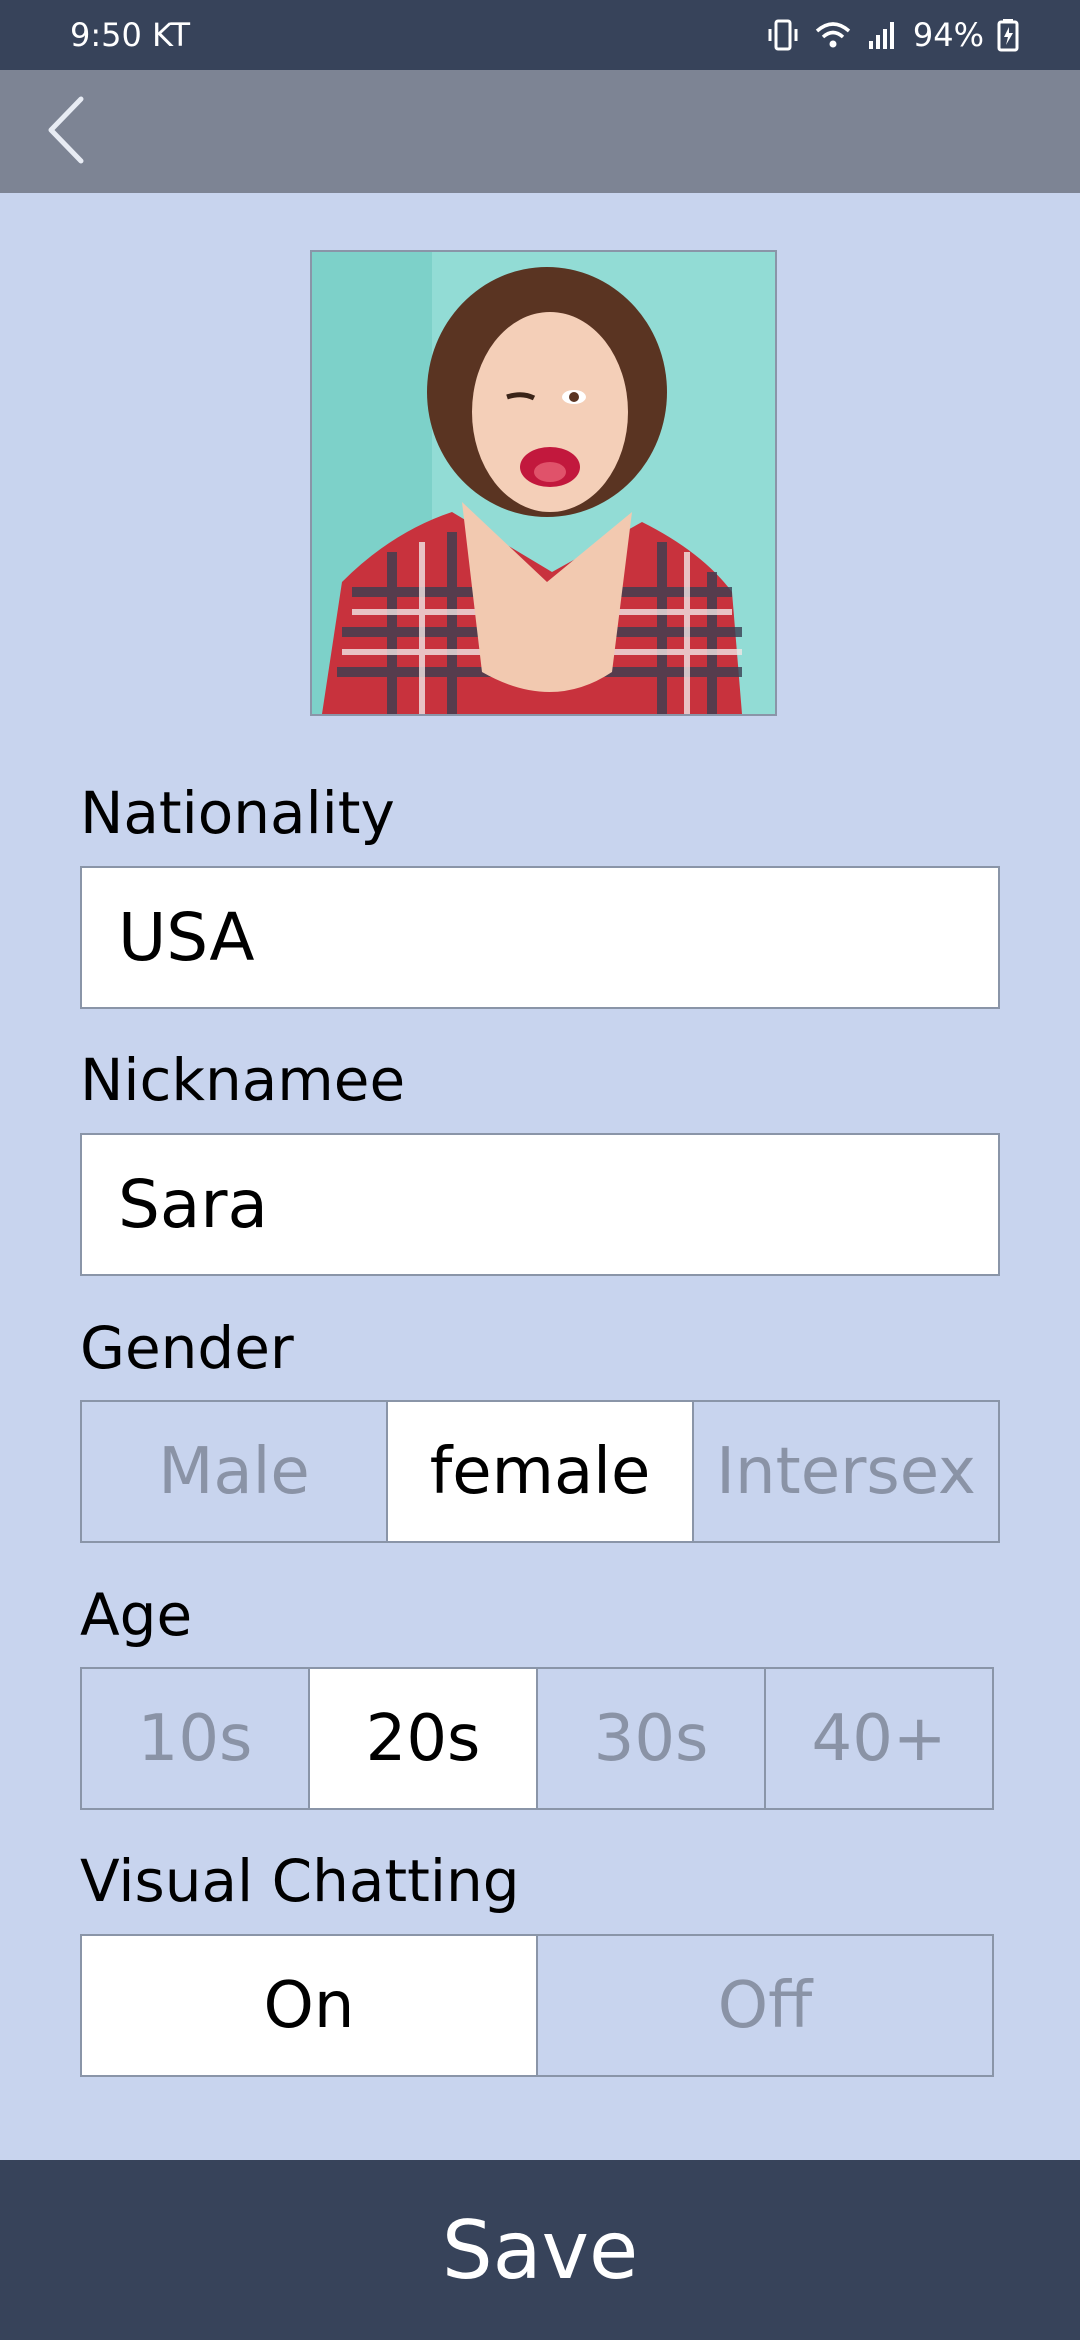 The width and height of the screenshot is (1080, 2340). What do you see at coordinates (833, 35) in the screenshot?
I see `wifi-icon` at bounding box center [833, 35].